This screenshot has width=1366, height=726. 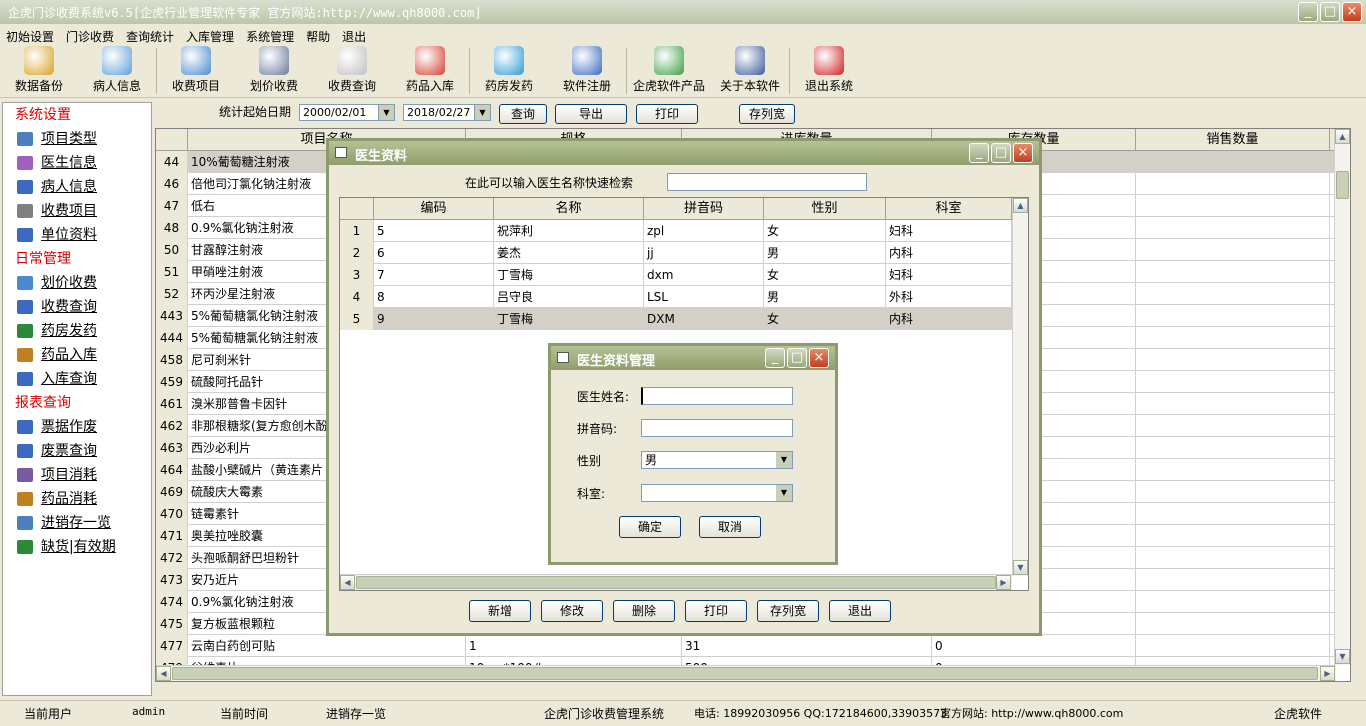 What do you see at coordinates (77, 139) in the screenshot?
I see `sidebar-item: 项目类型` at bounding box center [77, 139].